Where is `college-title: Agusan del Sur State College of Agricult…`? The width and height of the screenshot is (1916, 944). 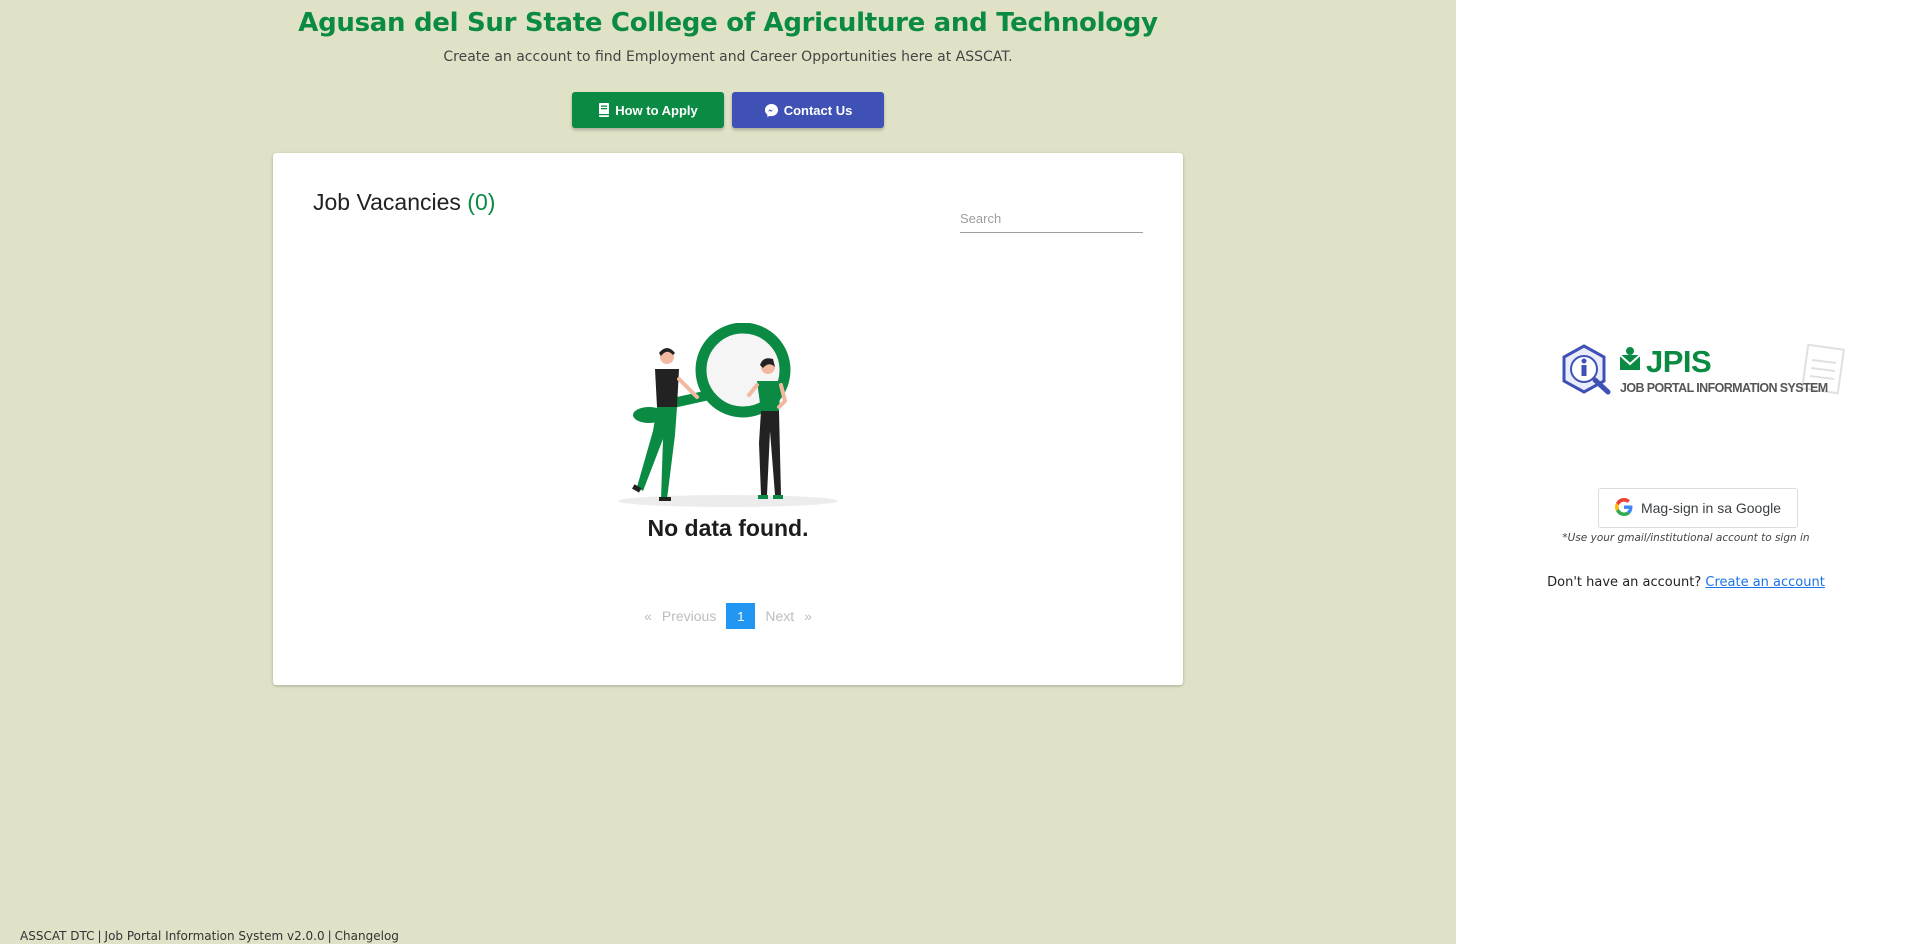
college-title: Agusan del Sur State College of Agricult… is located at coordinates (728, 23).